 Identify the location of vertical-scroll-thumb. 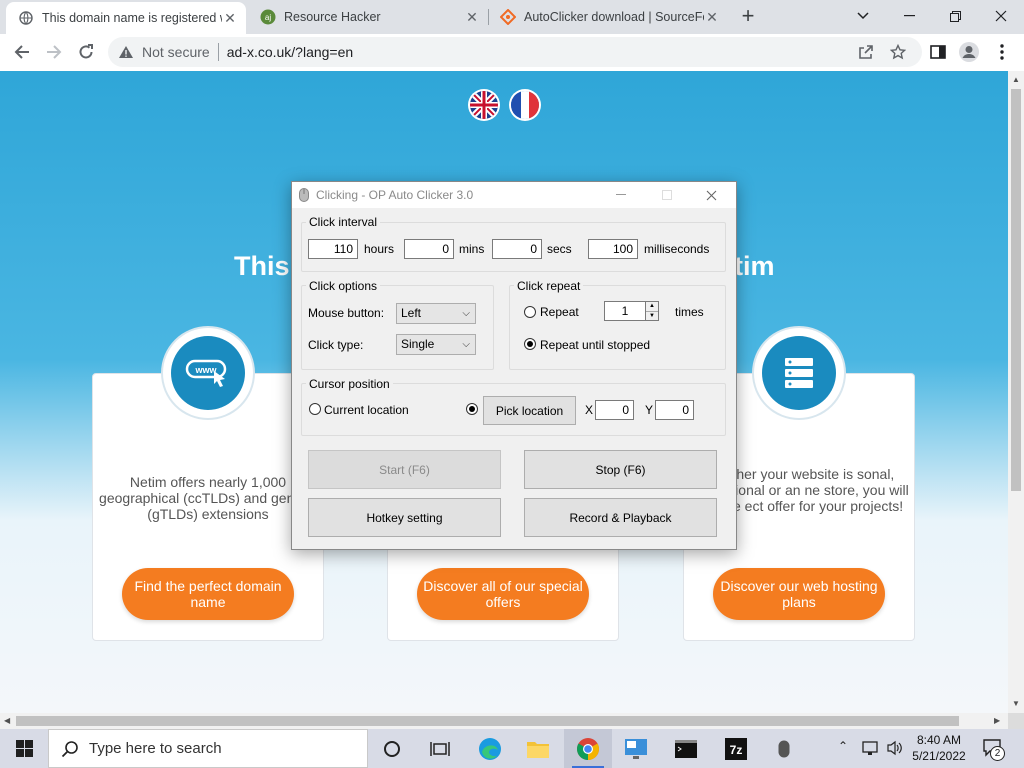
(1016, 290).